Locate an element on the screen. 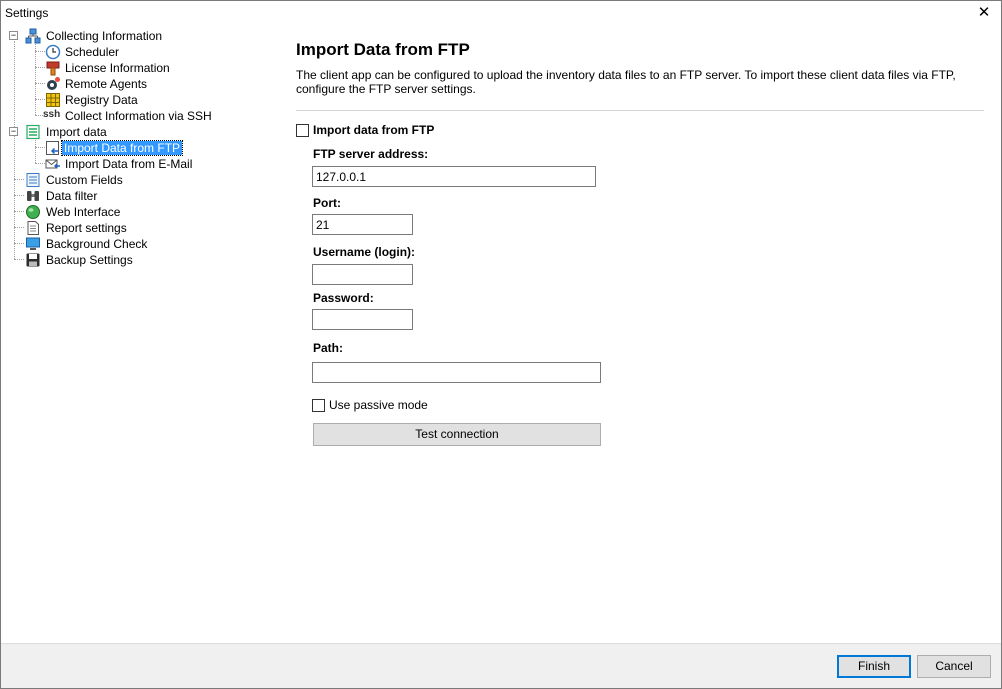  tree-item-import-data: − Import data is located at coordinates (136, 132).